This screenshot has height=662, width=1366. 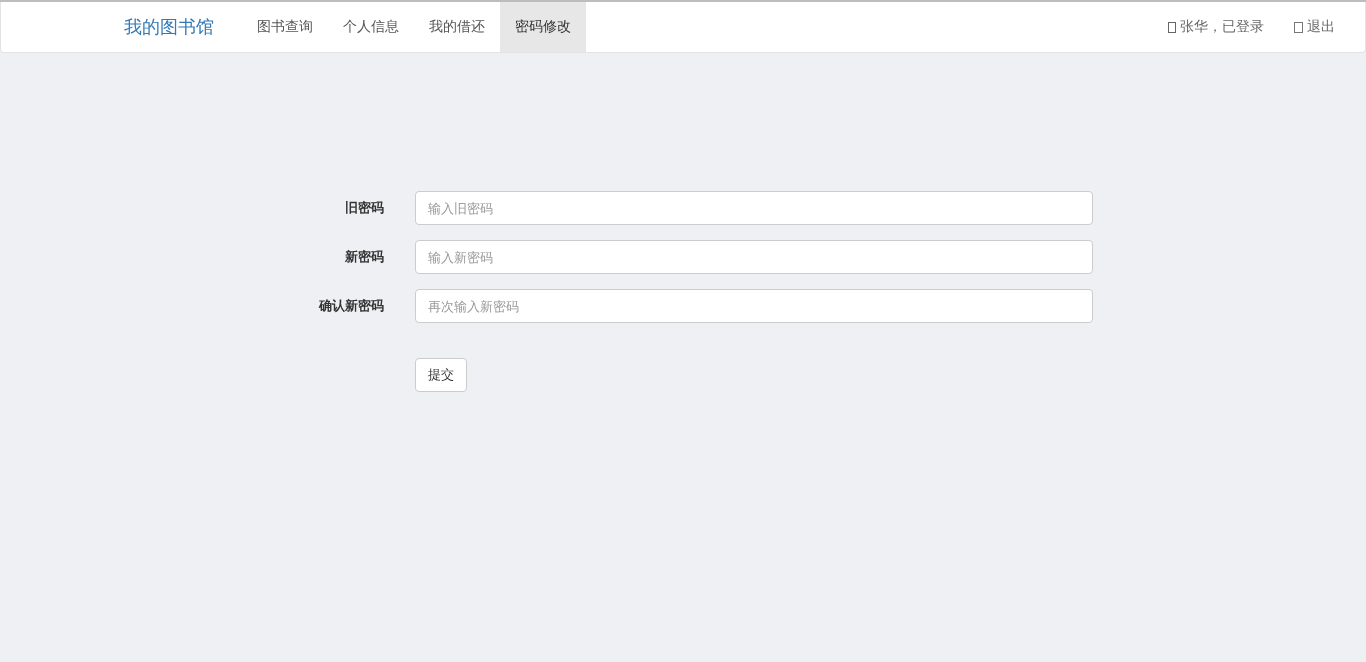 What do you see at coordinates (121, 27) in the screenshot?
I see `brand-link: 我的图书馆` at bounding box center [121, 27].